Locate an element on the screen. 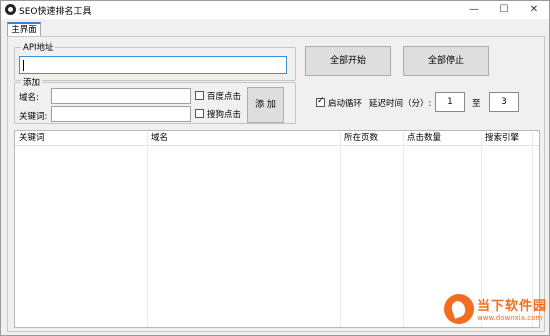  watermark-text: 当下软件园 is located at coordinates (512, 306).